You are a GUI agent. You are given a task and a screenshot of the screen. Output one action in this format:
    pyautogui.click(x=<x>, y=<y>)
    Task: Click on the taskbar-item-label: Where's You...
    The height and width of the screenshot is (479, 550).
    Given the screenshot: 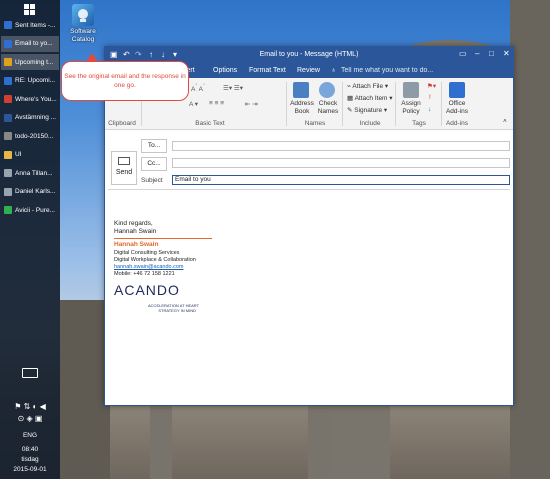 What is the action you would take?
    pyautogui.click(x=36, y=99)
    